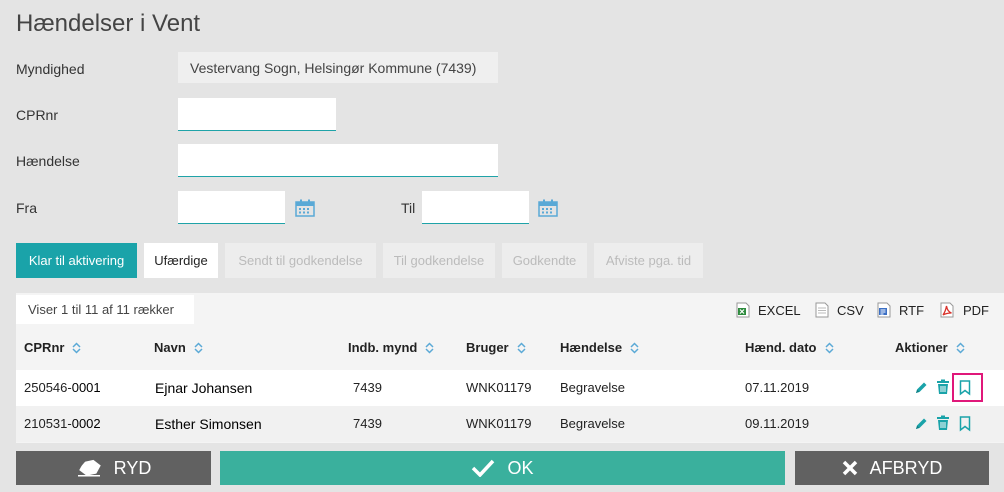 The height and width of the screenshot is (492, 1004). Describe the element at coordinates (26, 208) in the screenshot. I see `fra-label: Fra` at that location.